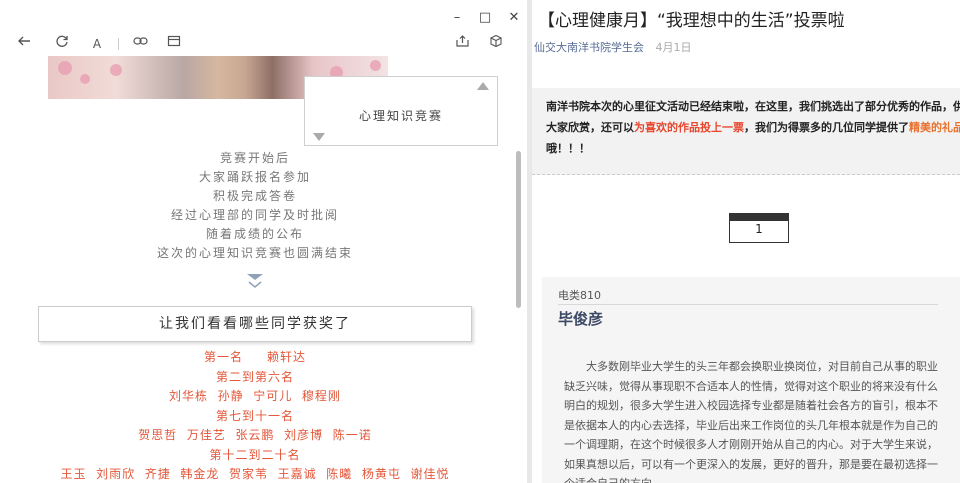  What do you see at coordinates (673, 47) in the screenshot?
I see `publish-date: 4月1日` at bounding box center [673, 47].